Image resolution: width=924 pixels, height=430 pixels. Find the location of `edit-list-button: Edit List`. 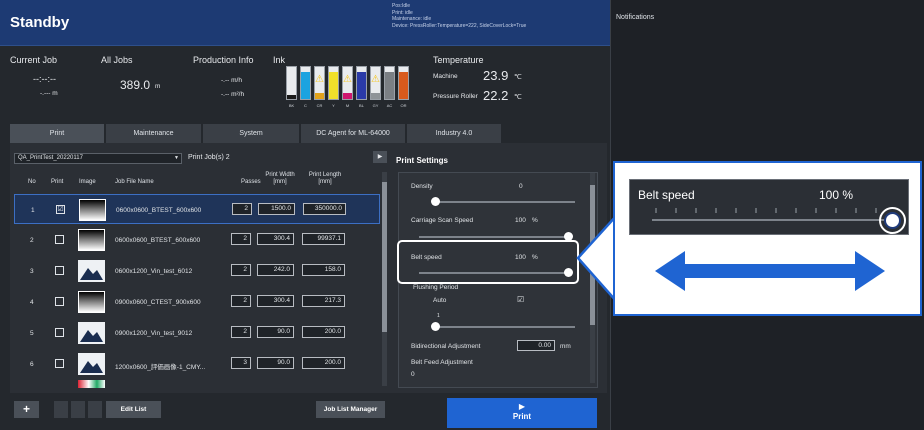

edit-list-button: Edit List is located at coordinates (133, 409).